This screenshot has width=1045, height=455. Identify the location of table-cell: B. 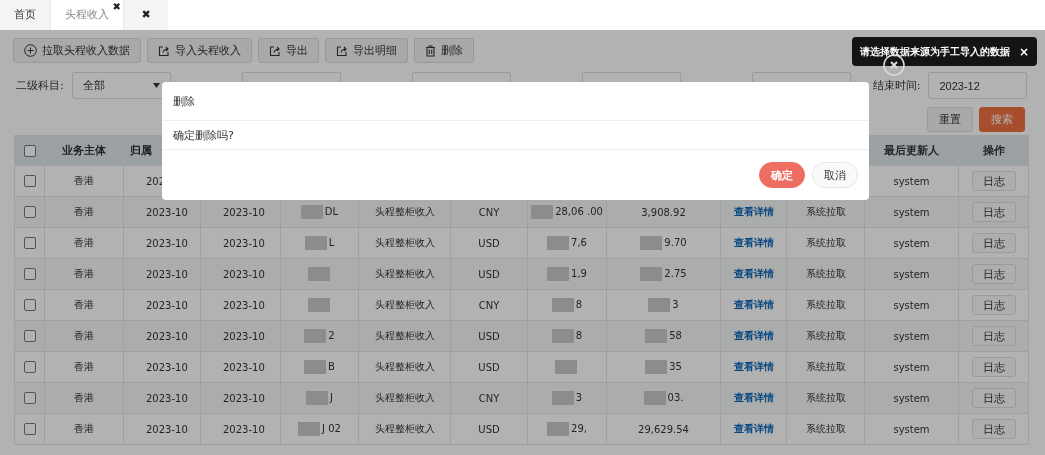
(331, 366).